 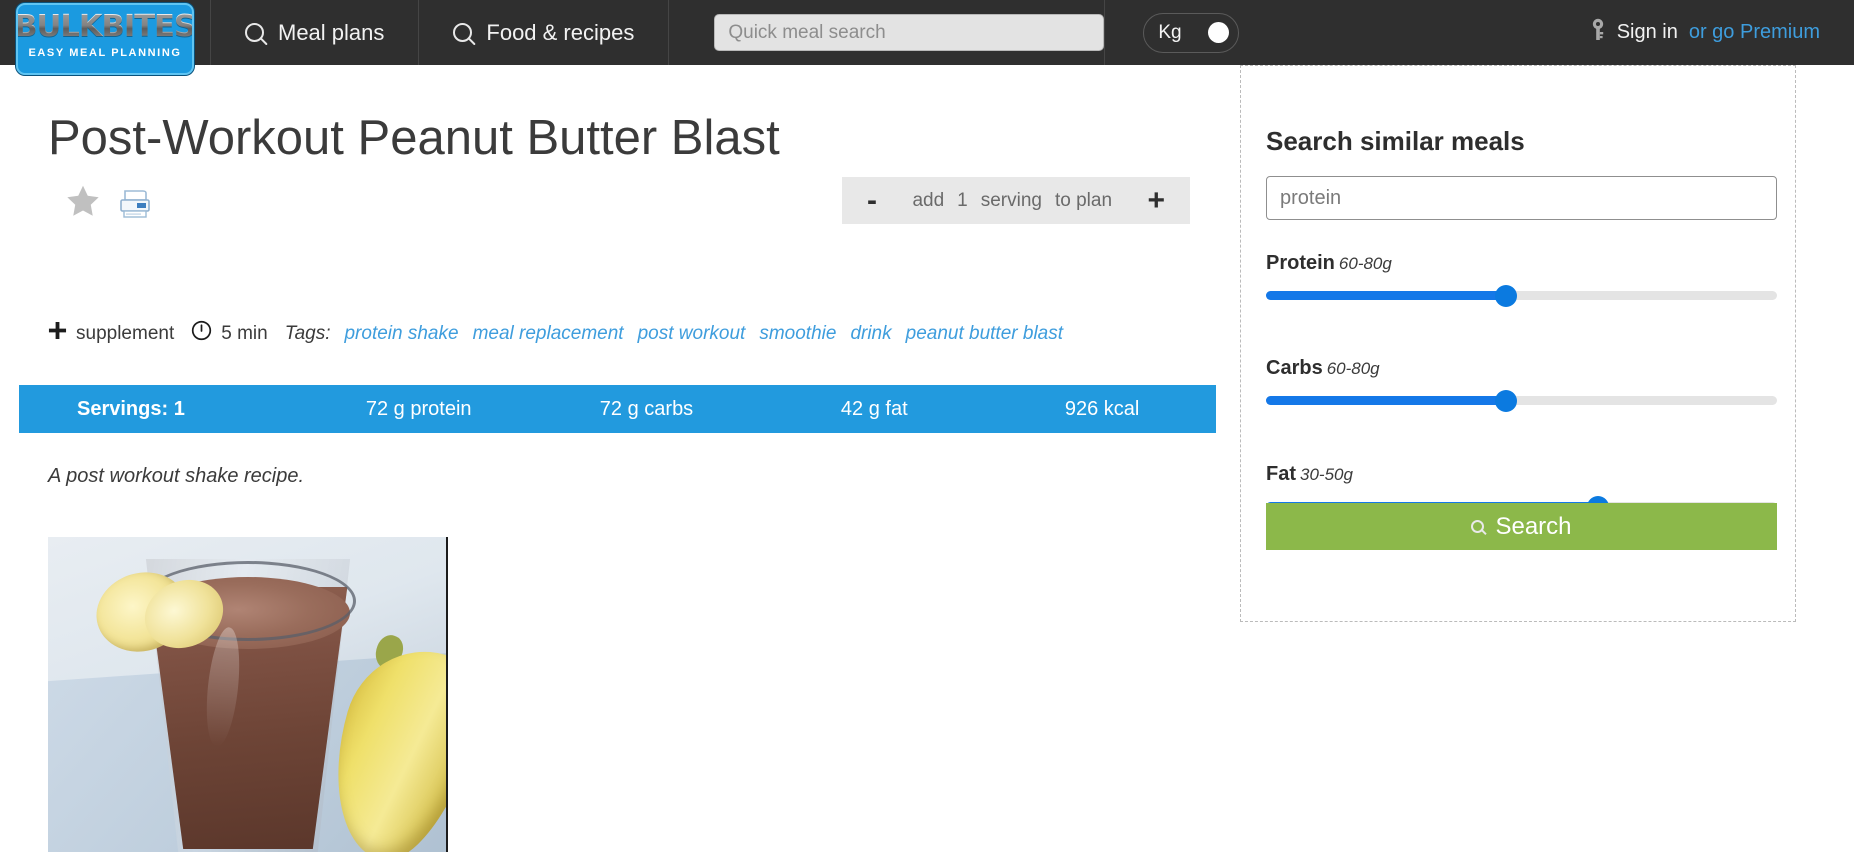 I want to click on key-icon, so click(x=1598, y=33).